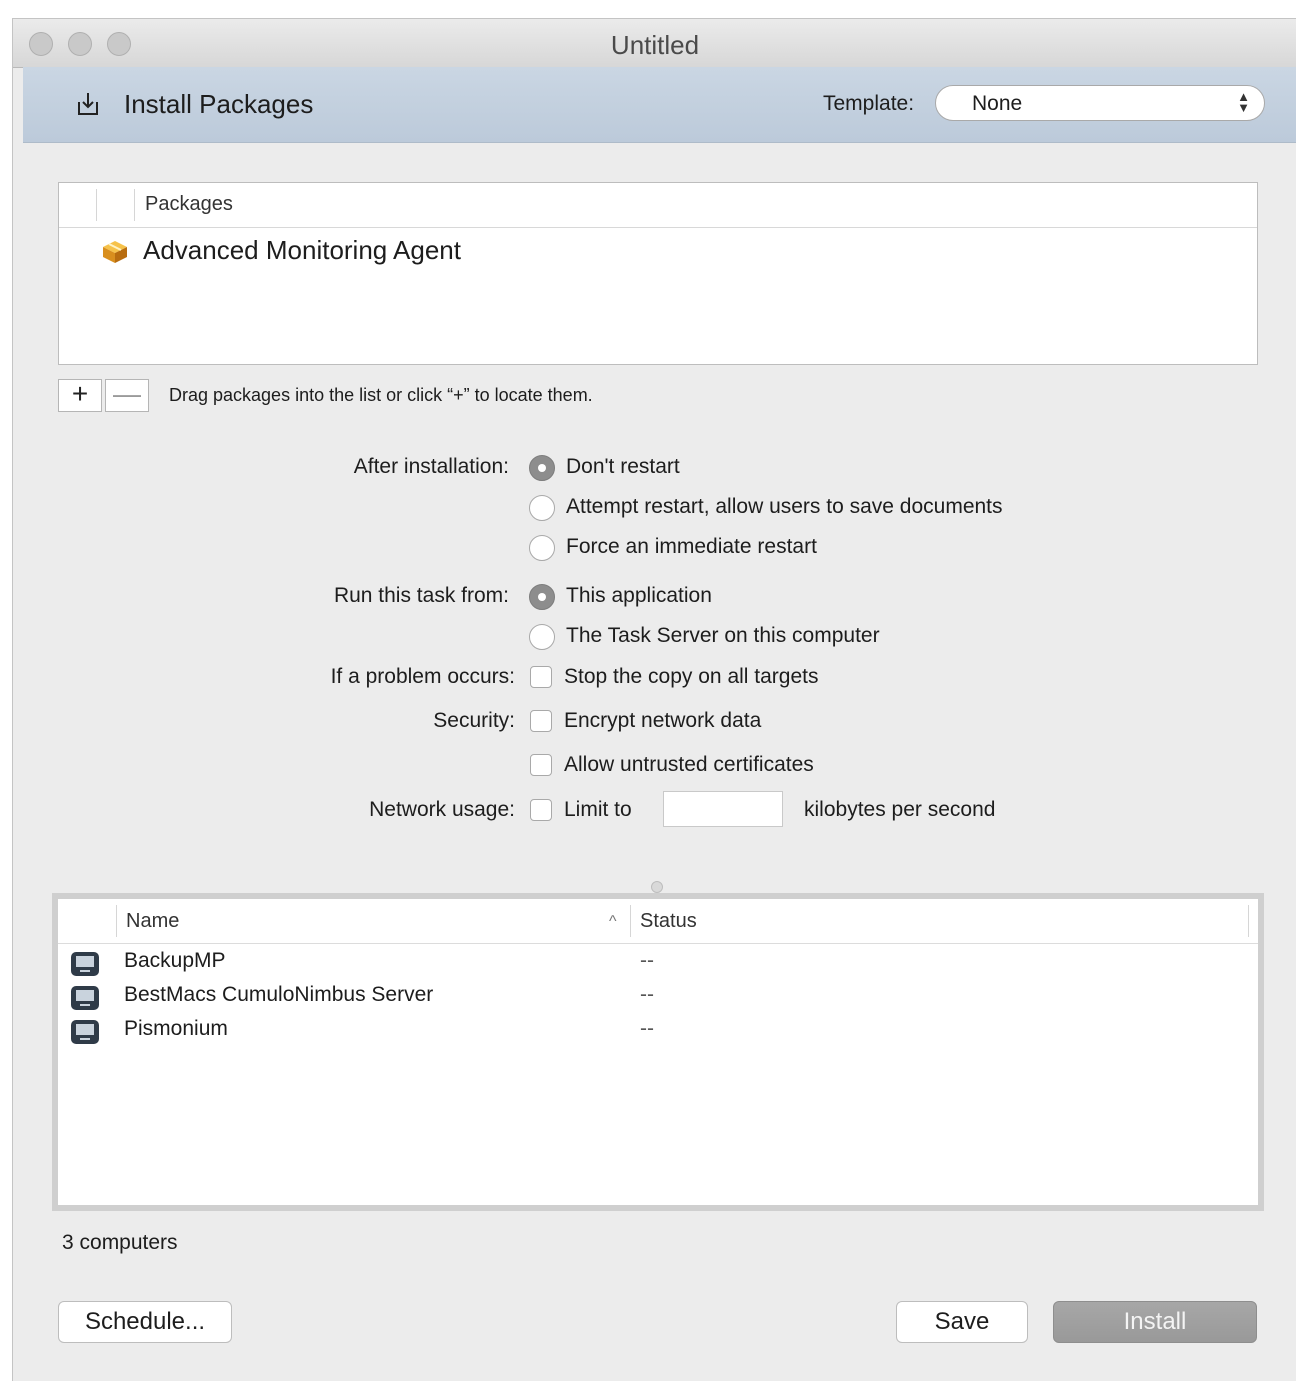 This screenshot has width=1296, height=1386. Describe the element at coordinates (1243, 102) in the screenshot. I see `up-down-arrows-icon: ▲ ▼` at that location.